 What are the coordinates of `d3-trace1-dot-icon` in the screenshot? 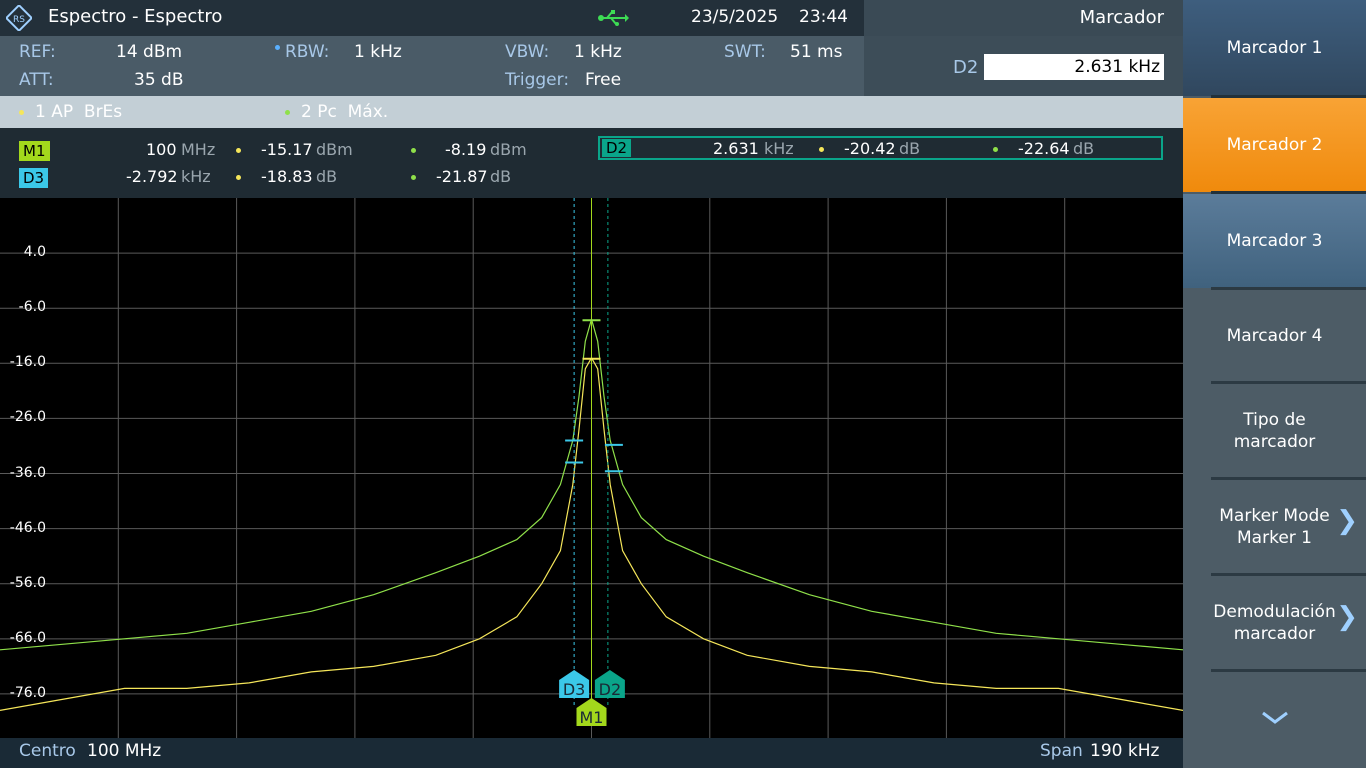 It's located at (238, 177).